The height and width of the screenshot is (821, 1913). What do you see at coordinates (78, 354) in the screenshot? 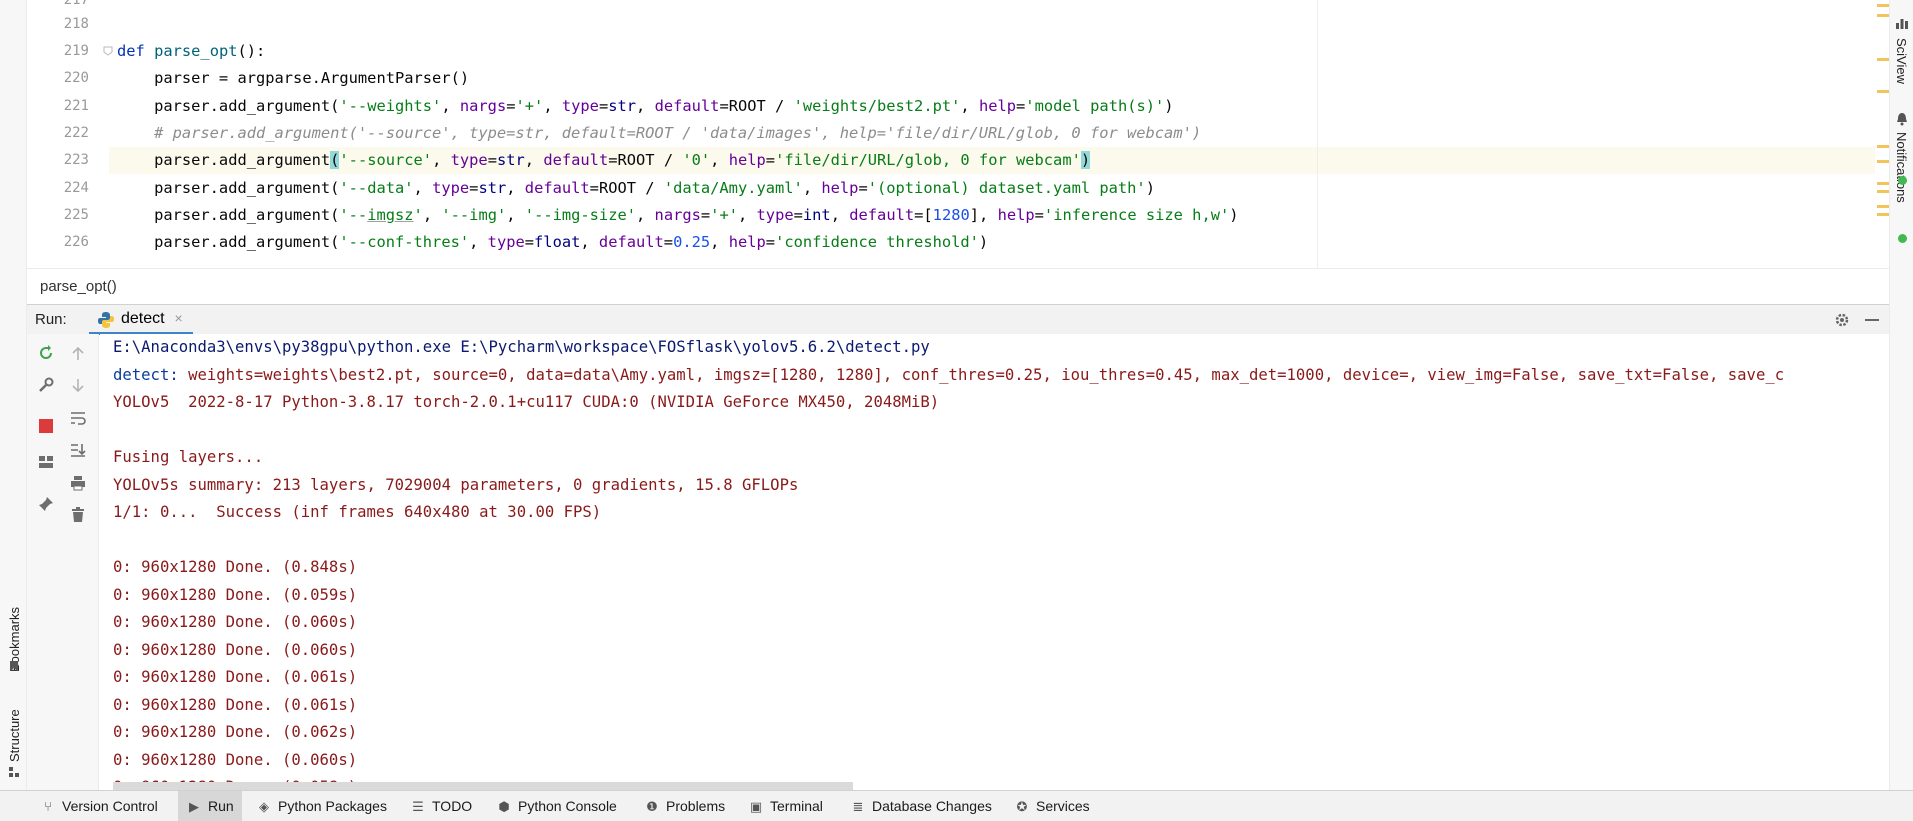
I see `arrow-up-icon` at bounding box center [78, 354].